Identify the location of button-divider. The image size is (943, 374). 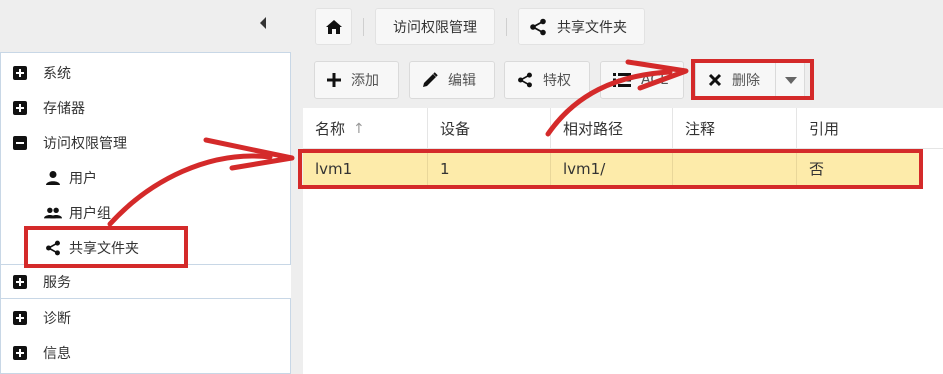
(775, 80).